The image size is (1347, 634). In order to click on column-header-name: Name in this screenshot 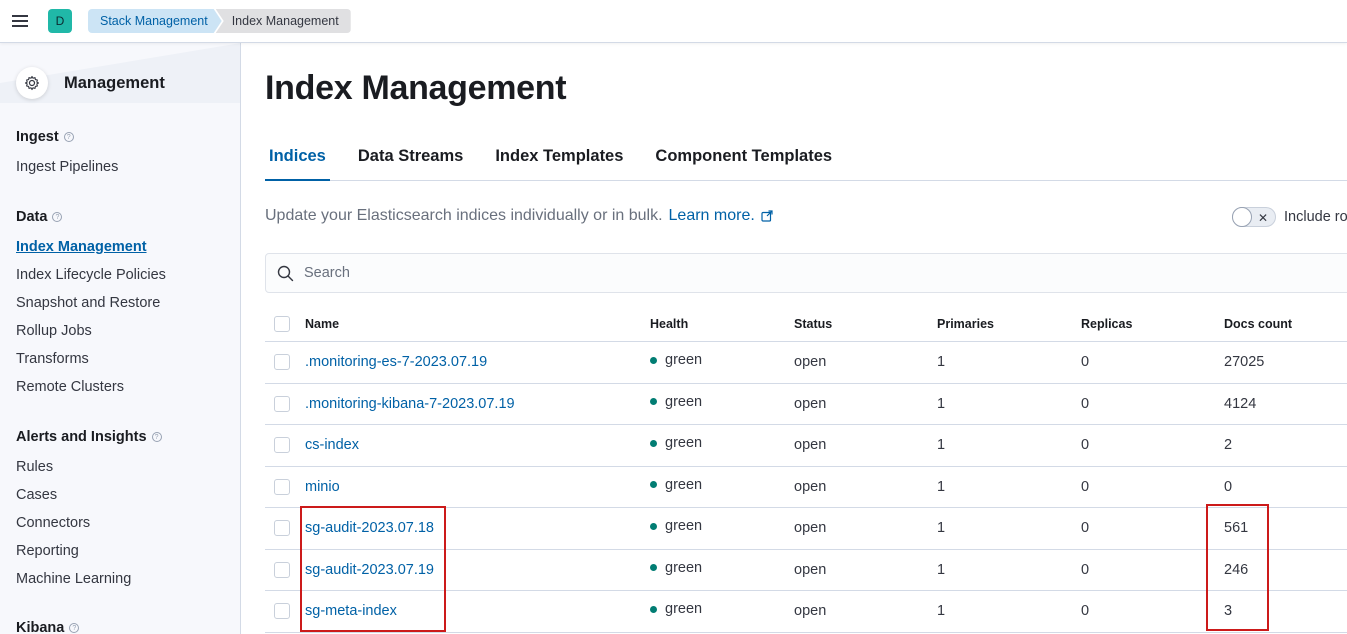, I will do `click(322, 324)`.